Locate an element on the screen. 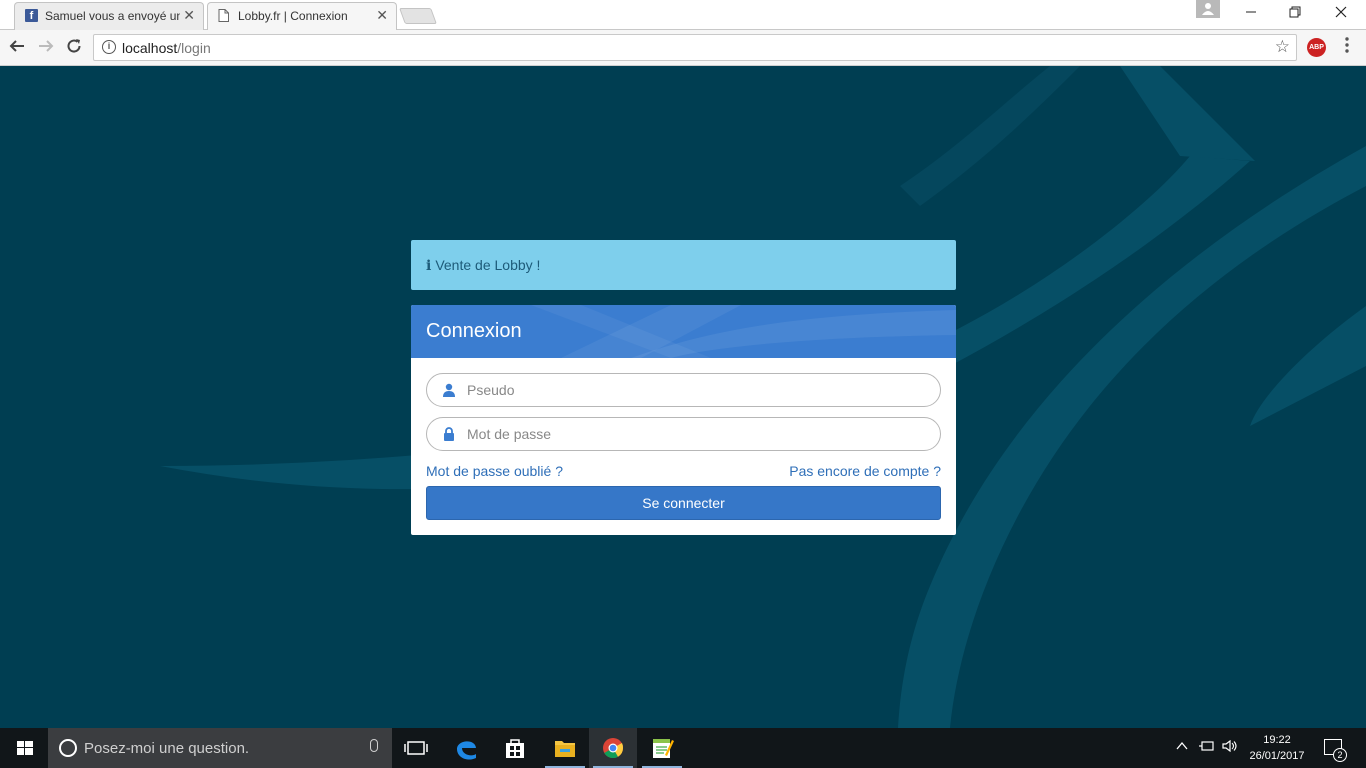 The height and width of the screenshot is (768, 1366). store-app is located at coordinates (515, 748).